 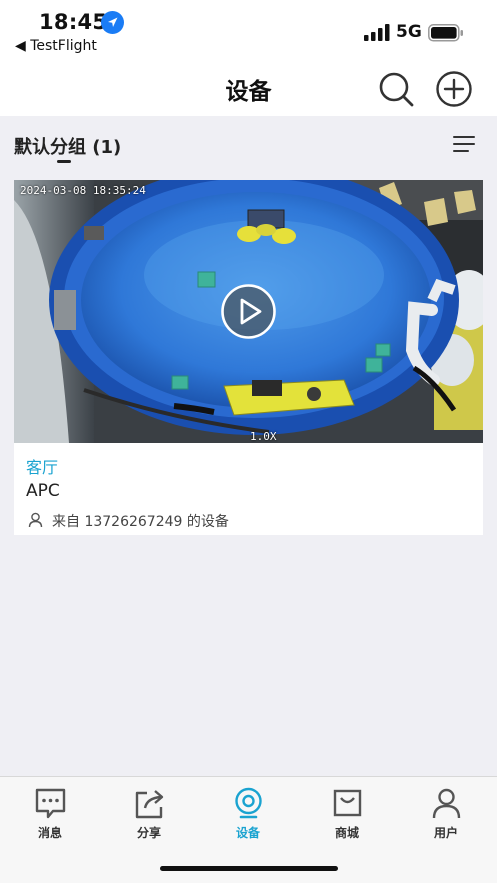 What do you see at coordinates (247, 833) in the screenshot?
I see `tab-label: 设备` at bounding box center [247, 833].